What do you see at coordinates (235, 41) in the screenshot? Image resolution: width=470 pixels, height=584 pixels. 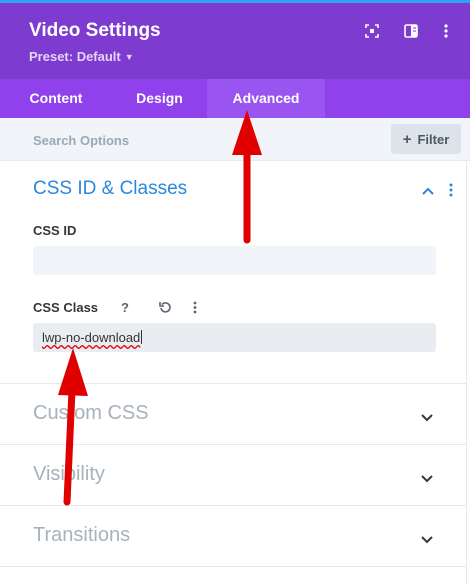 I see `settings-header: Video Settings Preset: Default ▼` at bounding box center [235, 41].